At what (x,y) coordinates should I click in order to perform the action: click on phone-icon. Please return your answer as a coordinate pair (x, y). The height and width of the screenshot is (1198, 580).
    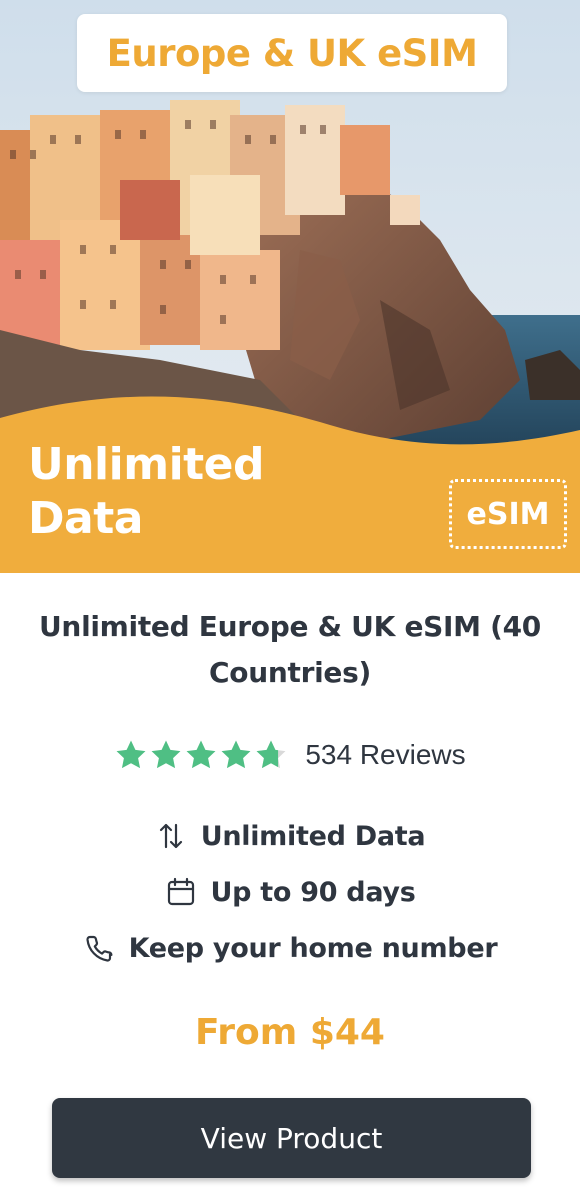
    Looking at the image, I should click on (99, 948).